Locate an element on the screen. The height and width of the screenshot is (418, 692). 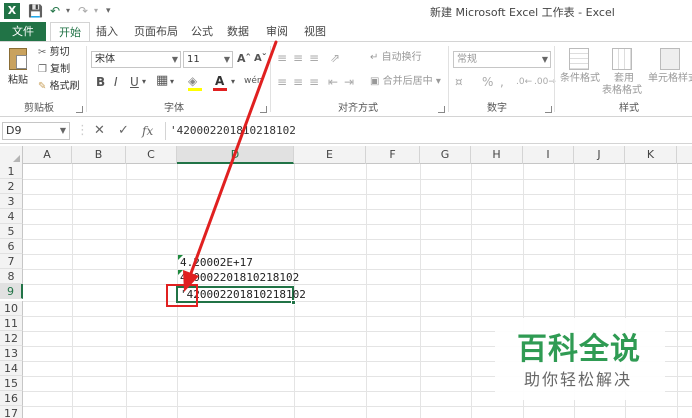
row-header-7: 7 is located at coordinates (11, 261).